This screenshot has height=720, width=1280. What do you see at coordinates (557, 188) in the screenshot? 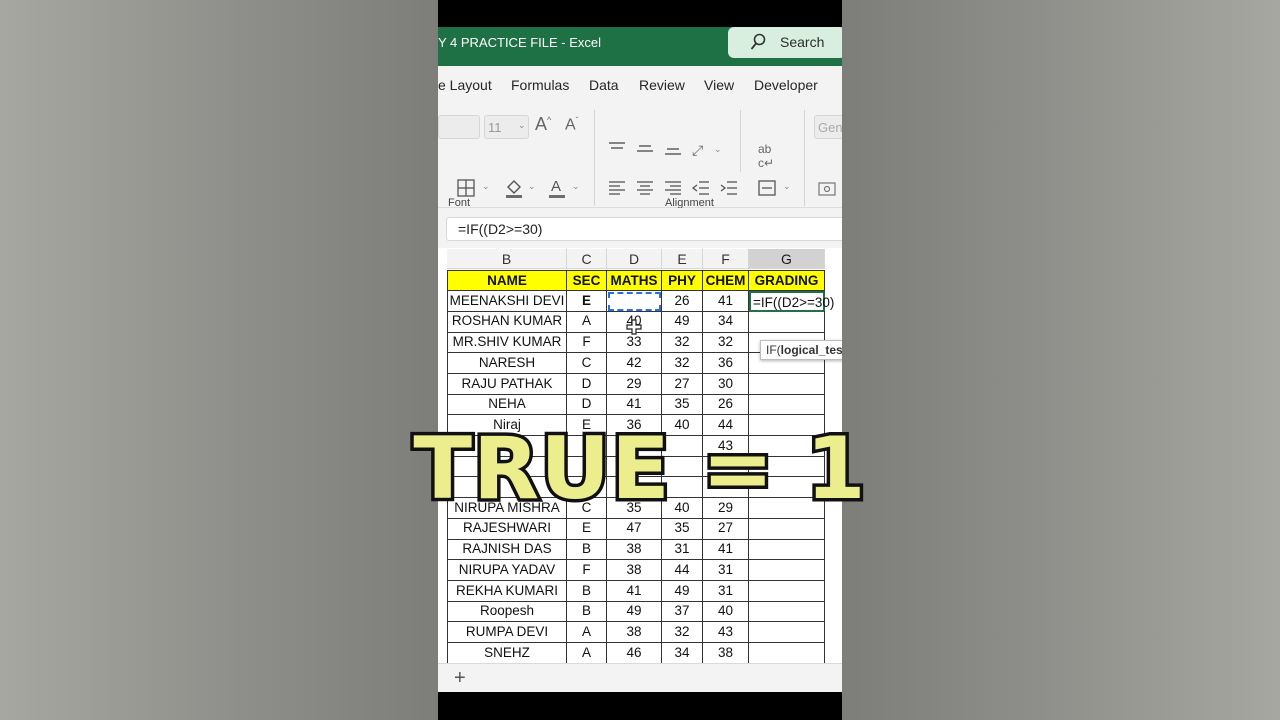
I see `font-color-icon: A` at bounding box center [557, 188].